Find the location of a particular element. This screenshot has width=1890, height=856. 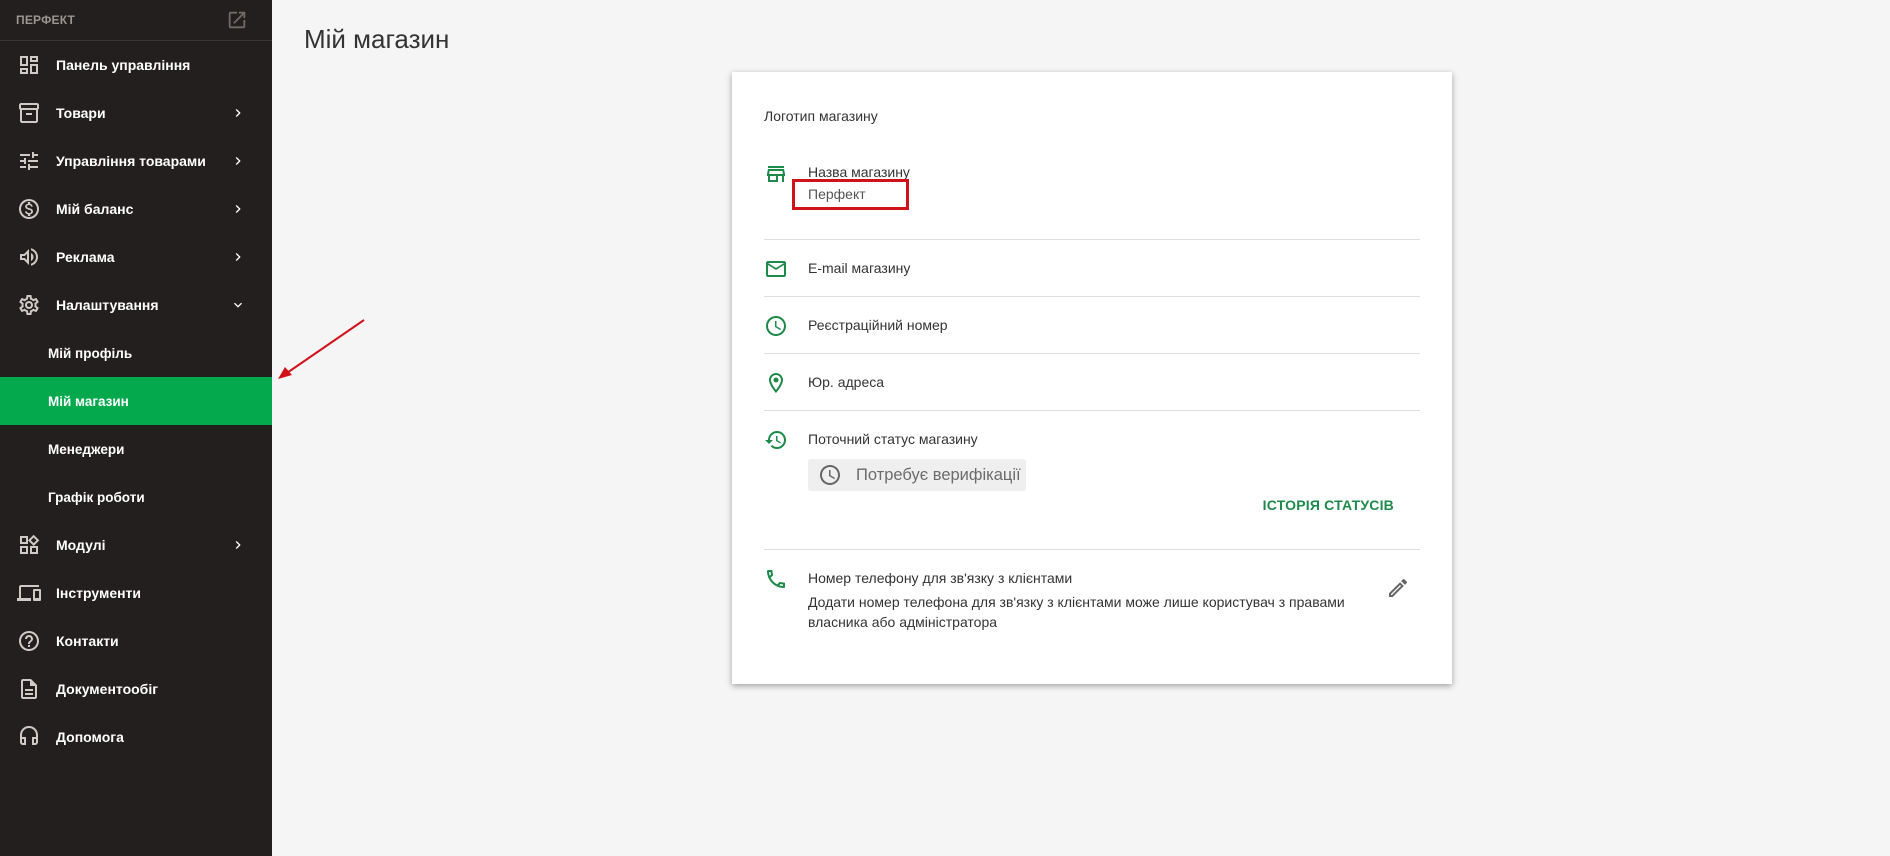

email-icon is located at coordinates (776, 269).